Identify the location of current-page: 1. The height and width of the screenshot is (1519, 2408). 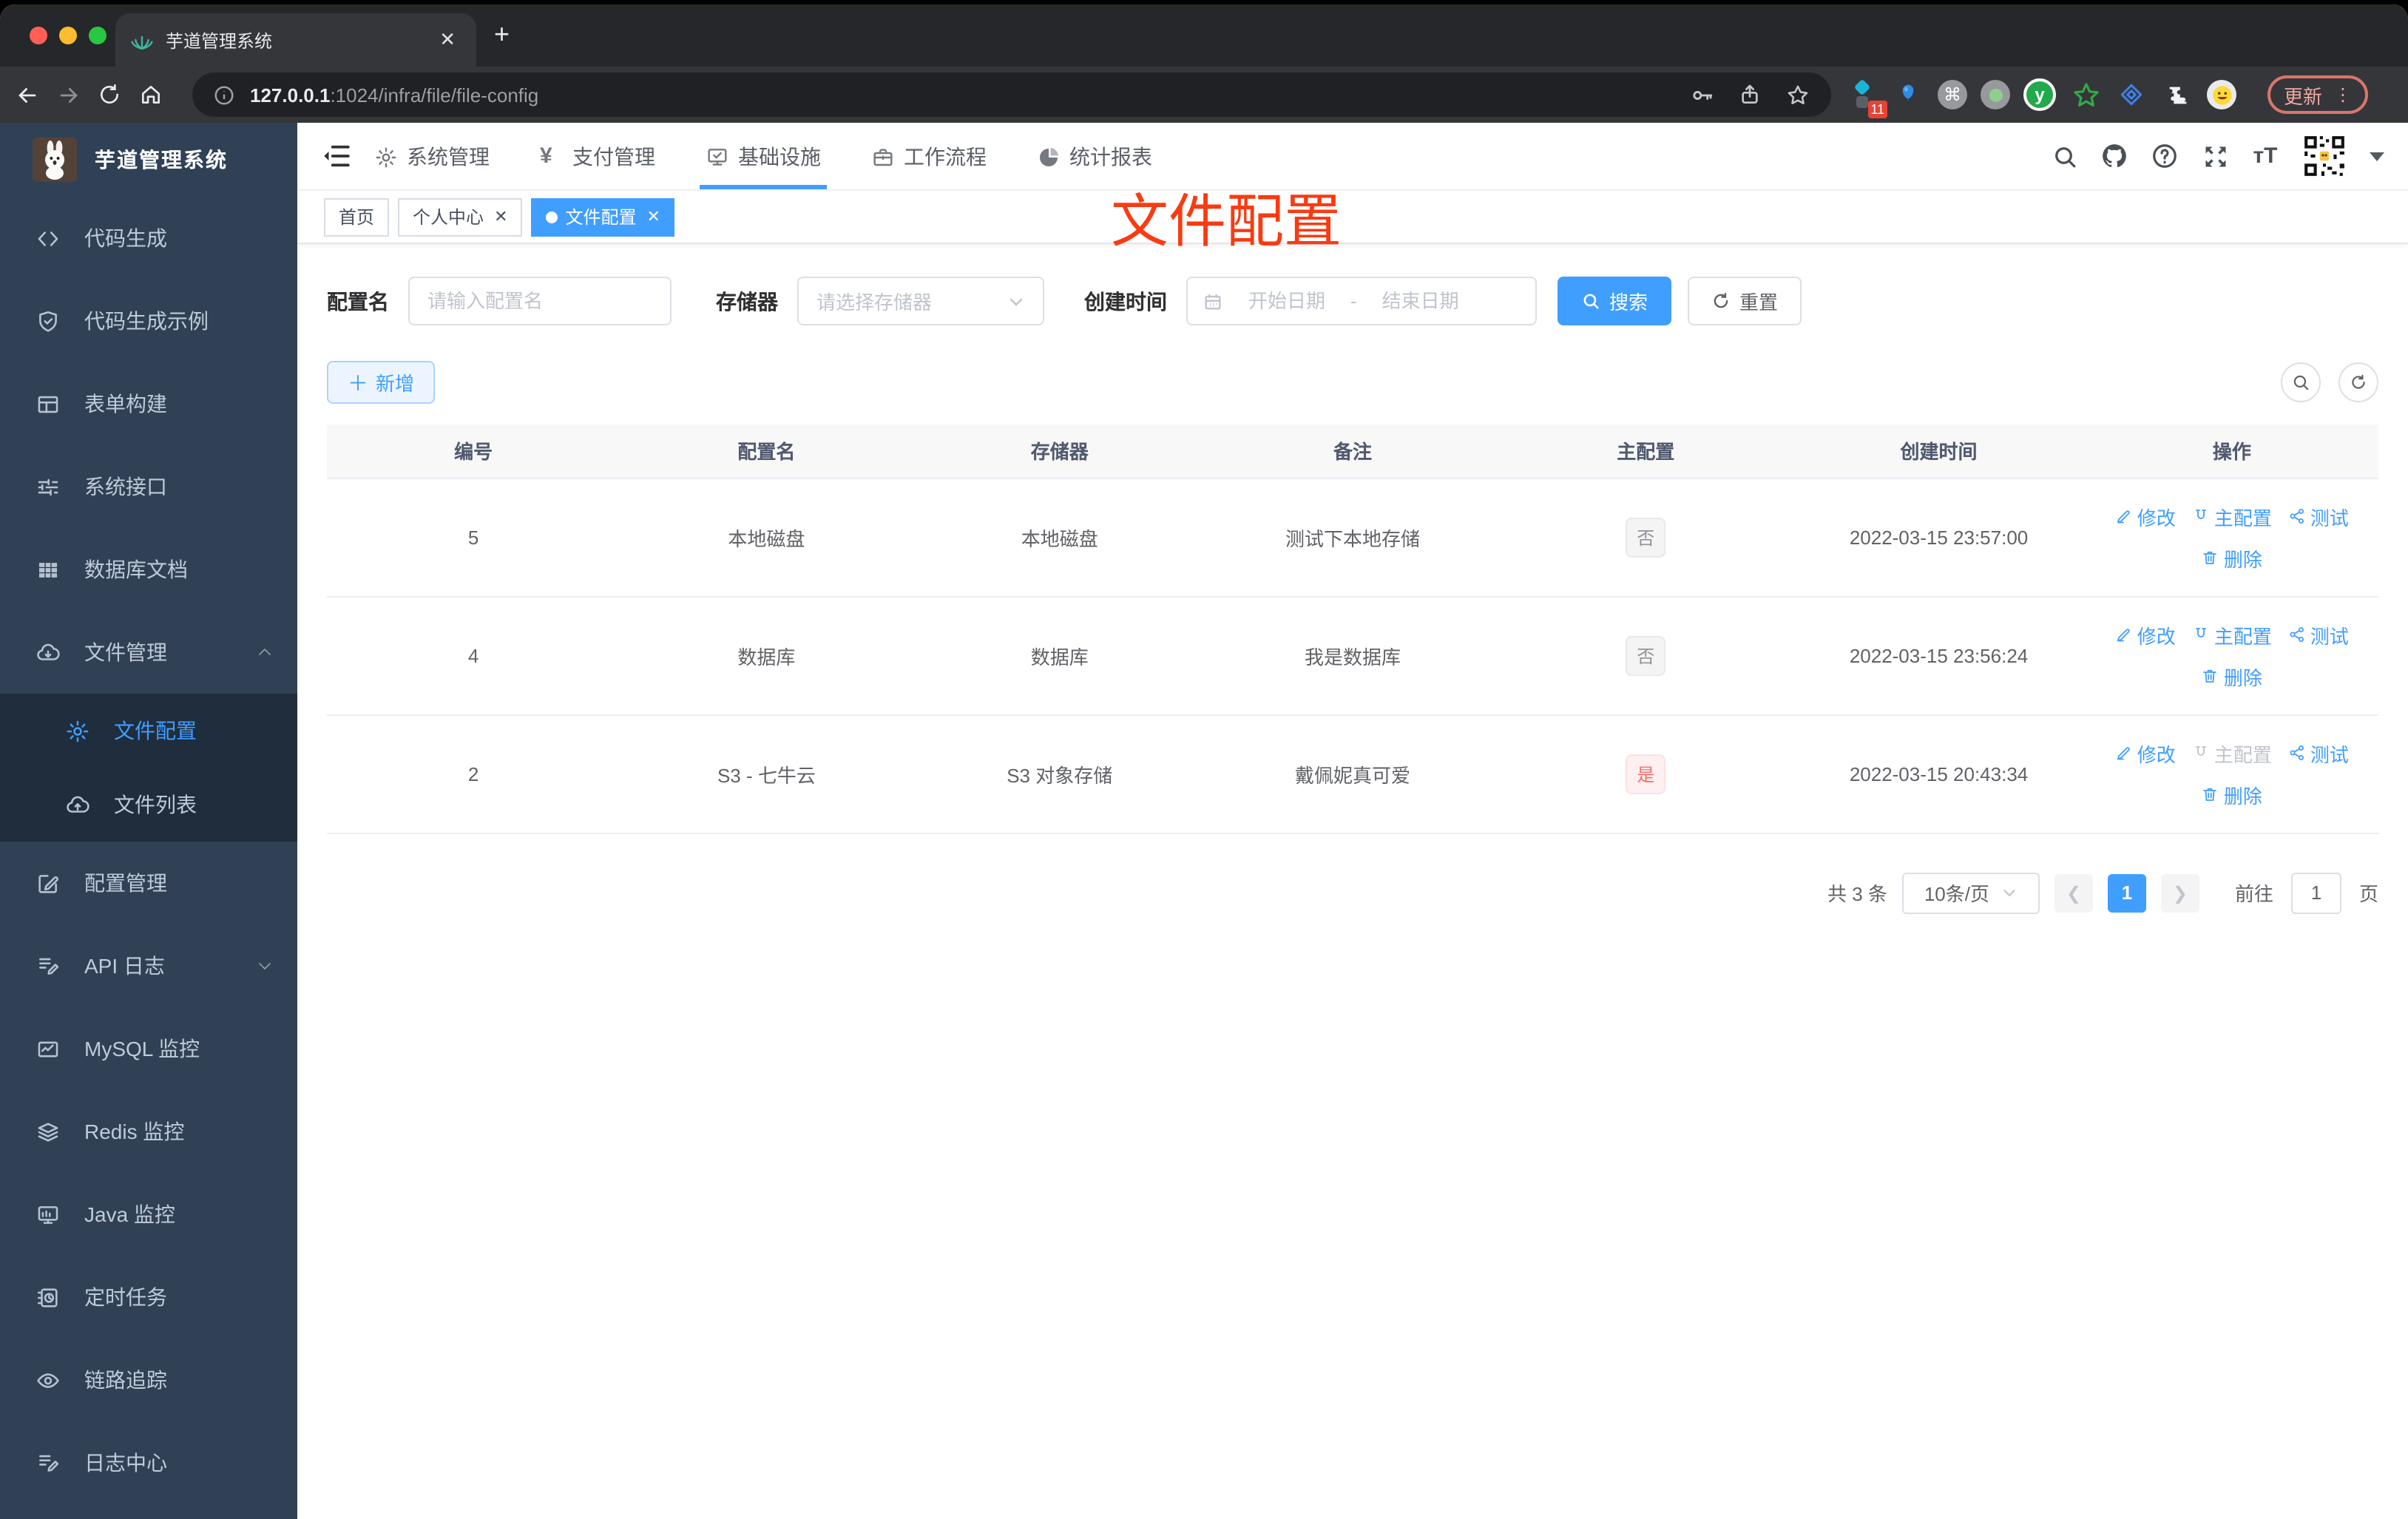
(2126, 892).